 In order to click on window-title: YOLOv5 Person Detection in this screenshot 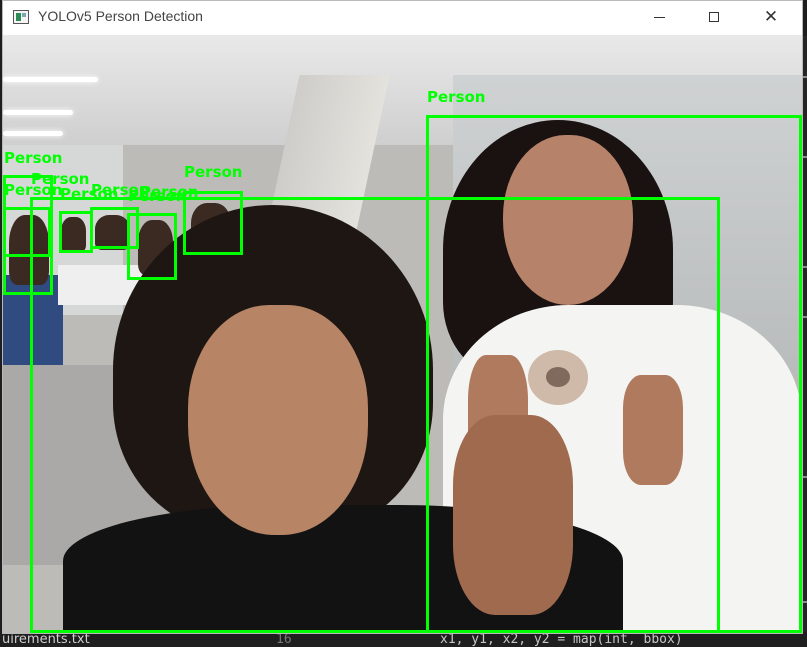, I will do `click(120, 16)`.